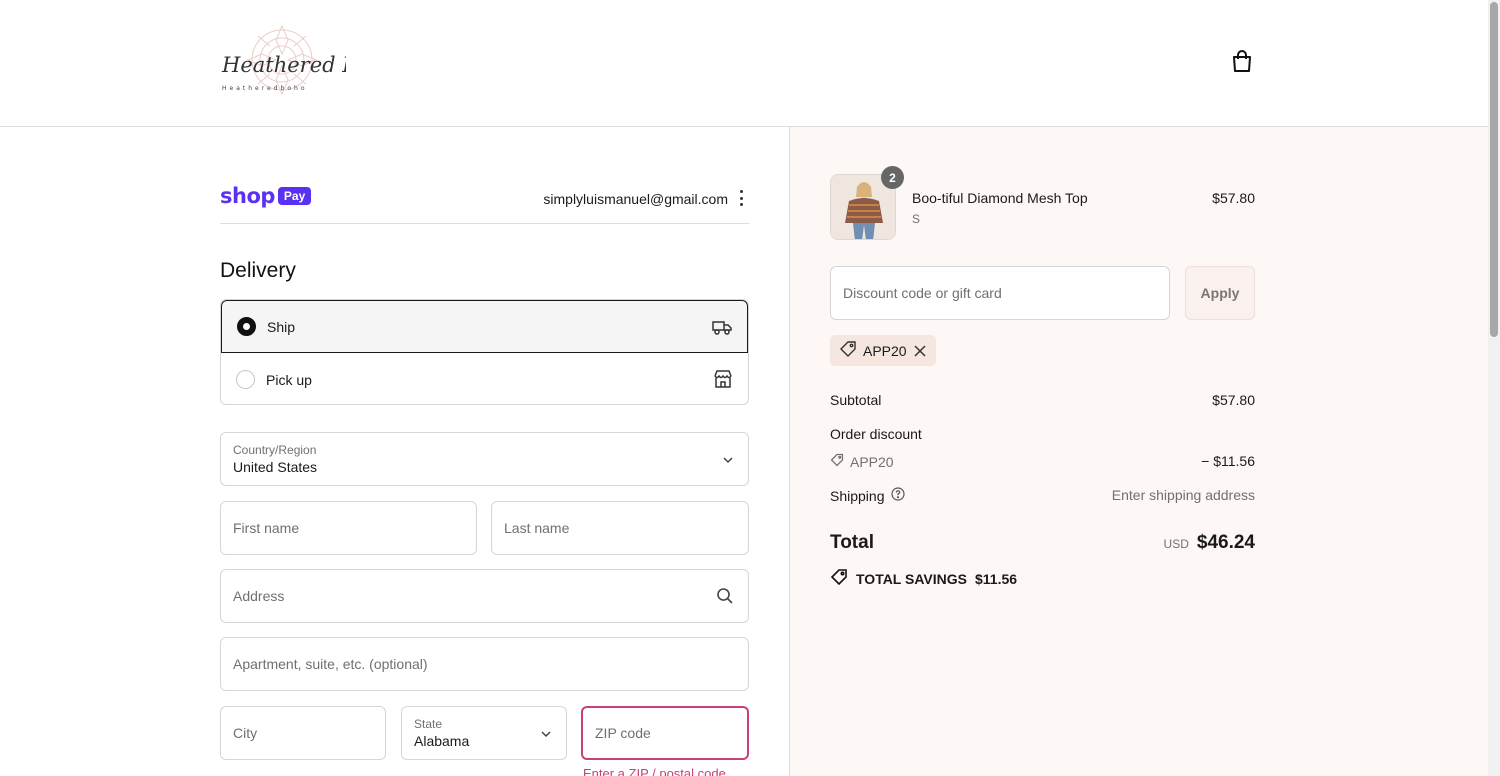 This screenshot has width=1500, height=776. I want to click on radio-button-ship, so click(246, 326).